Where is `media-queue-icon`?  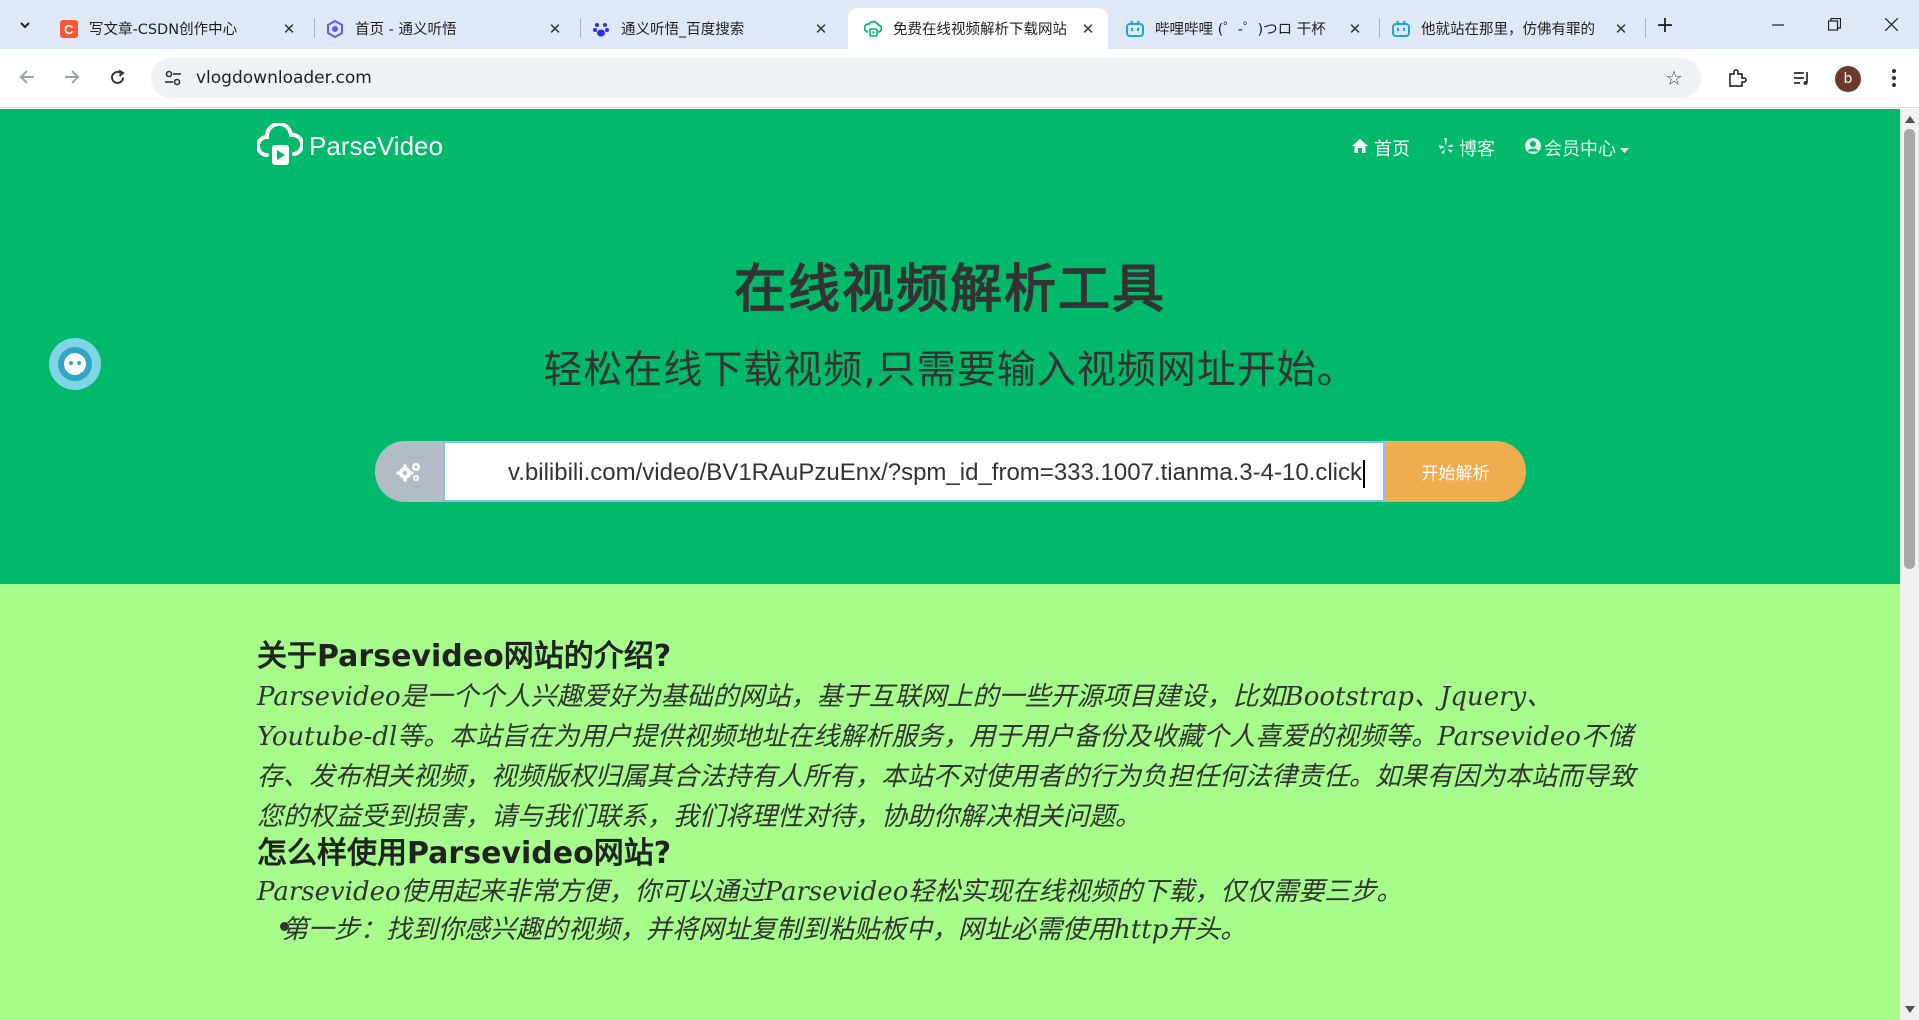 media-queue-icon is located at coordinates (1802, 78).